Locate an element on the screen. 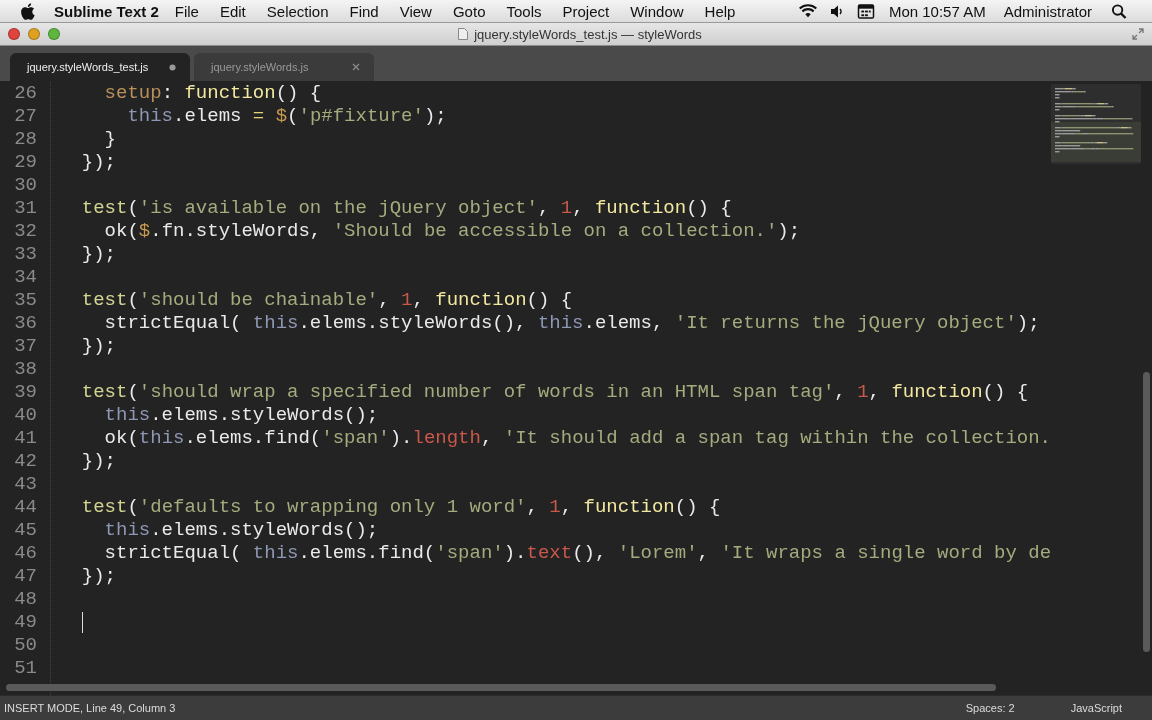 The image size is (1152, 720). document-icon is located at coordinates (463, 34).